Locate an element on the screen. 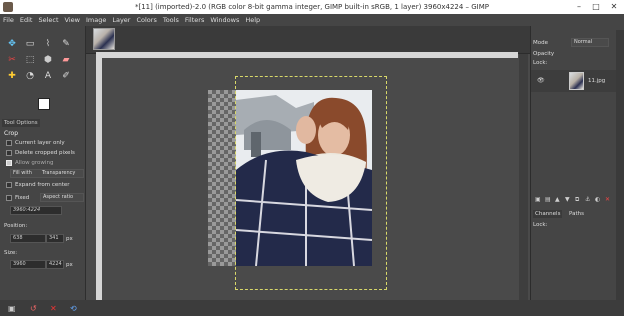  delete-cropped-label: Delete cropped pixels is located at coordinates (45, 153).